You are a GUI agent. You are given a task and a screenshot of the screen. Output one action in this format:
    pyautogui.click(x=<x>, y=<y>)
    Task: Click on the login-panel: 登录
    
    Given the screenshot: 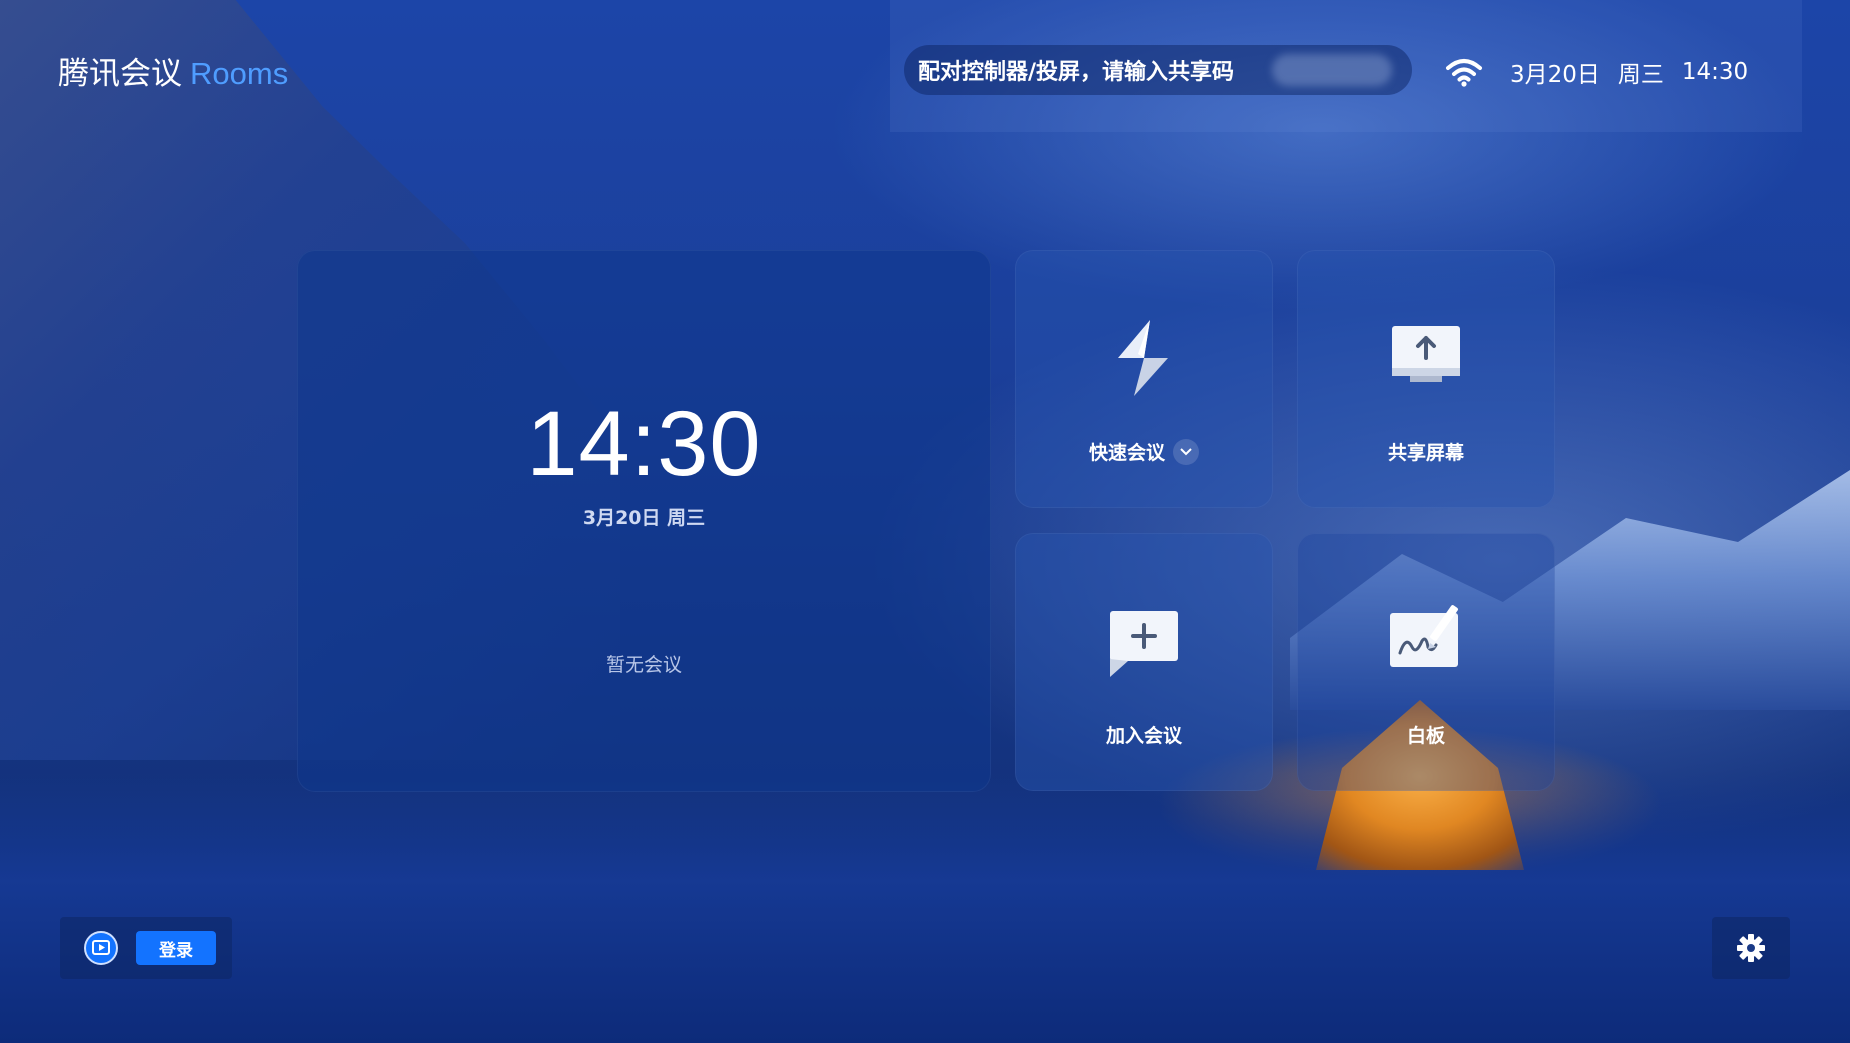 What is the action you would take?
    pyautogui.click(x=146, y=948)
    